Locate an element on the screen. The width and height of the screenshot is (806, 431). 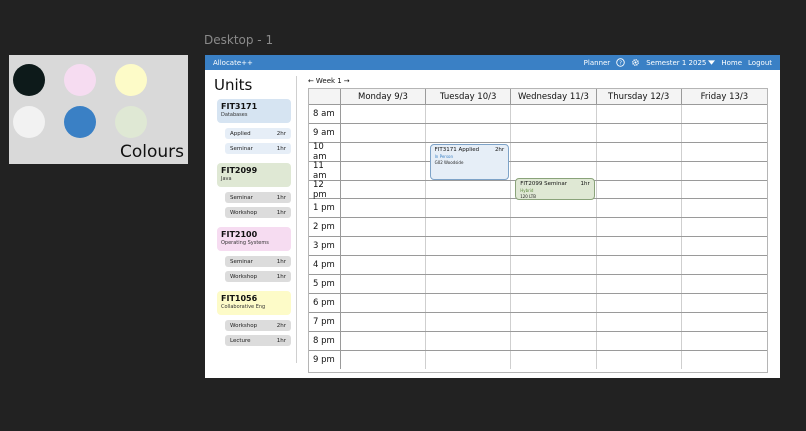
time-label: 8 am is located at coordinates (325, 114).